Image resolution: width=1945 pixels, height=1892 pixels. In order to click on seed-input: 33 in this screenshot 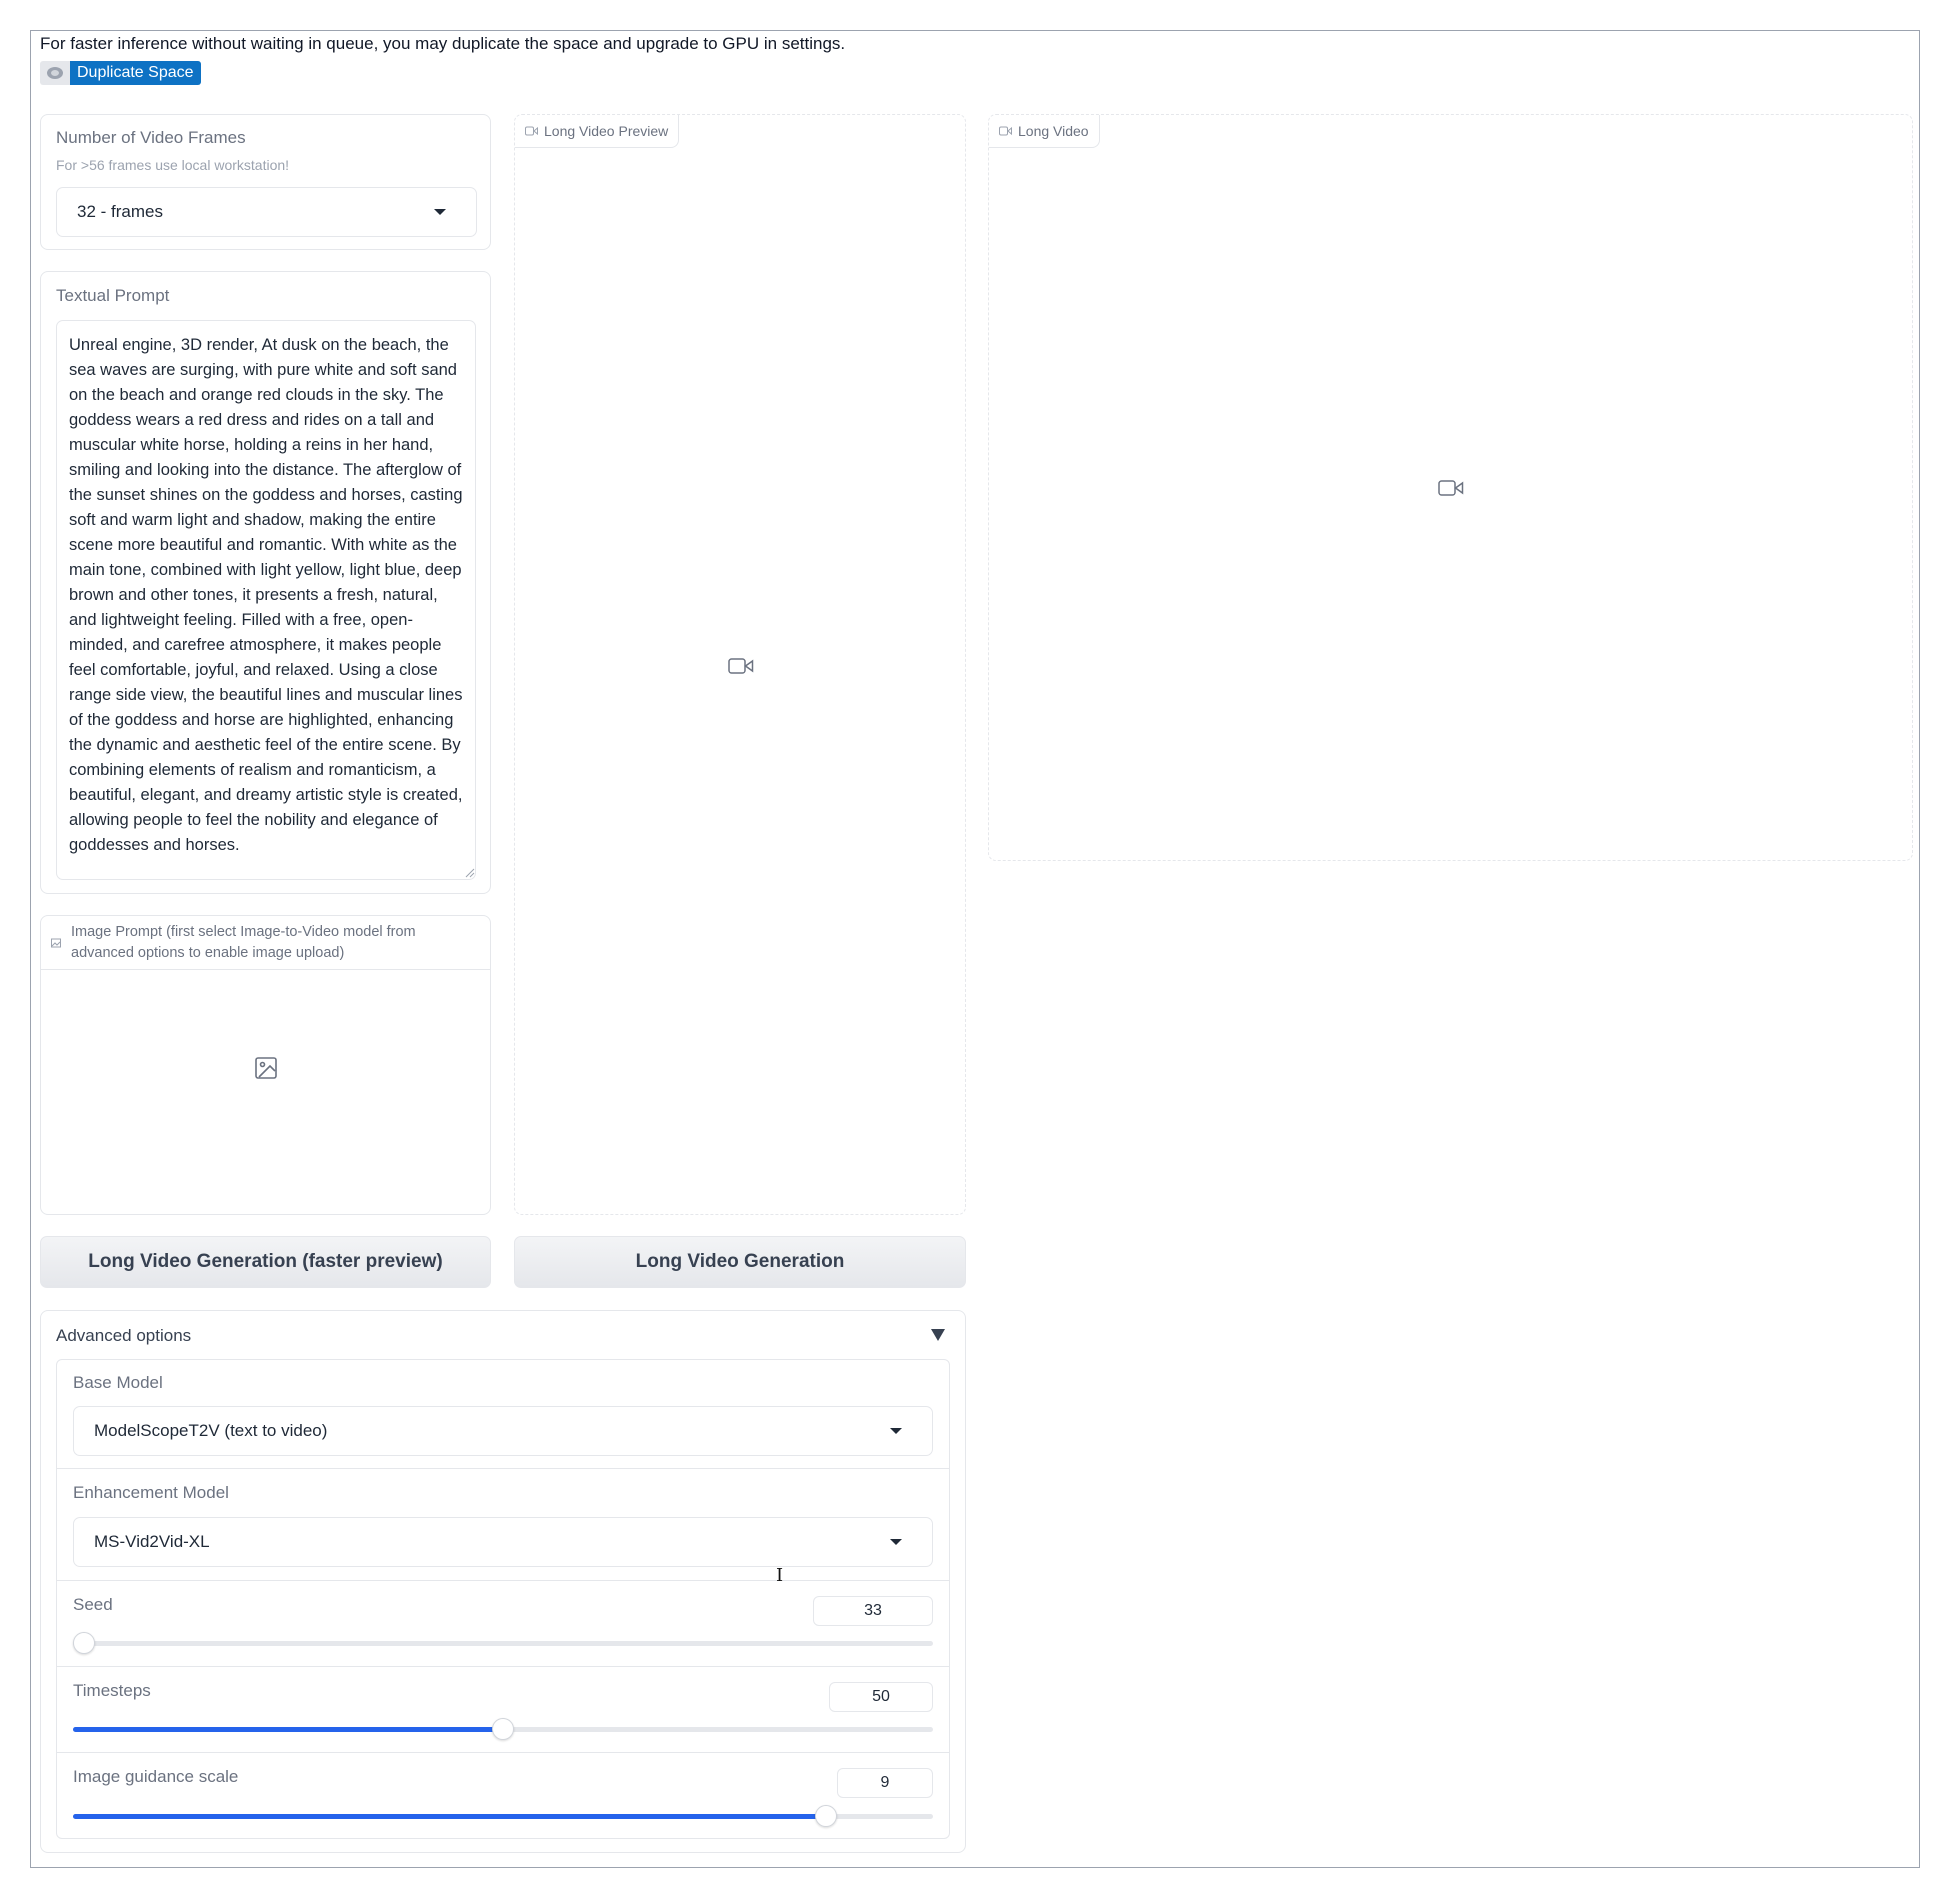, I will do `click(873, 1611)`.